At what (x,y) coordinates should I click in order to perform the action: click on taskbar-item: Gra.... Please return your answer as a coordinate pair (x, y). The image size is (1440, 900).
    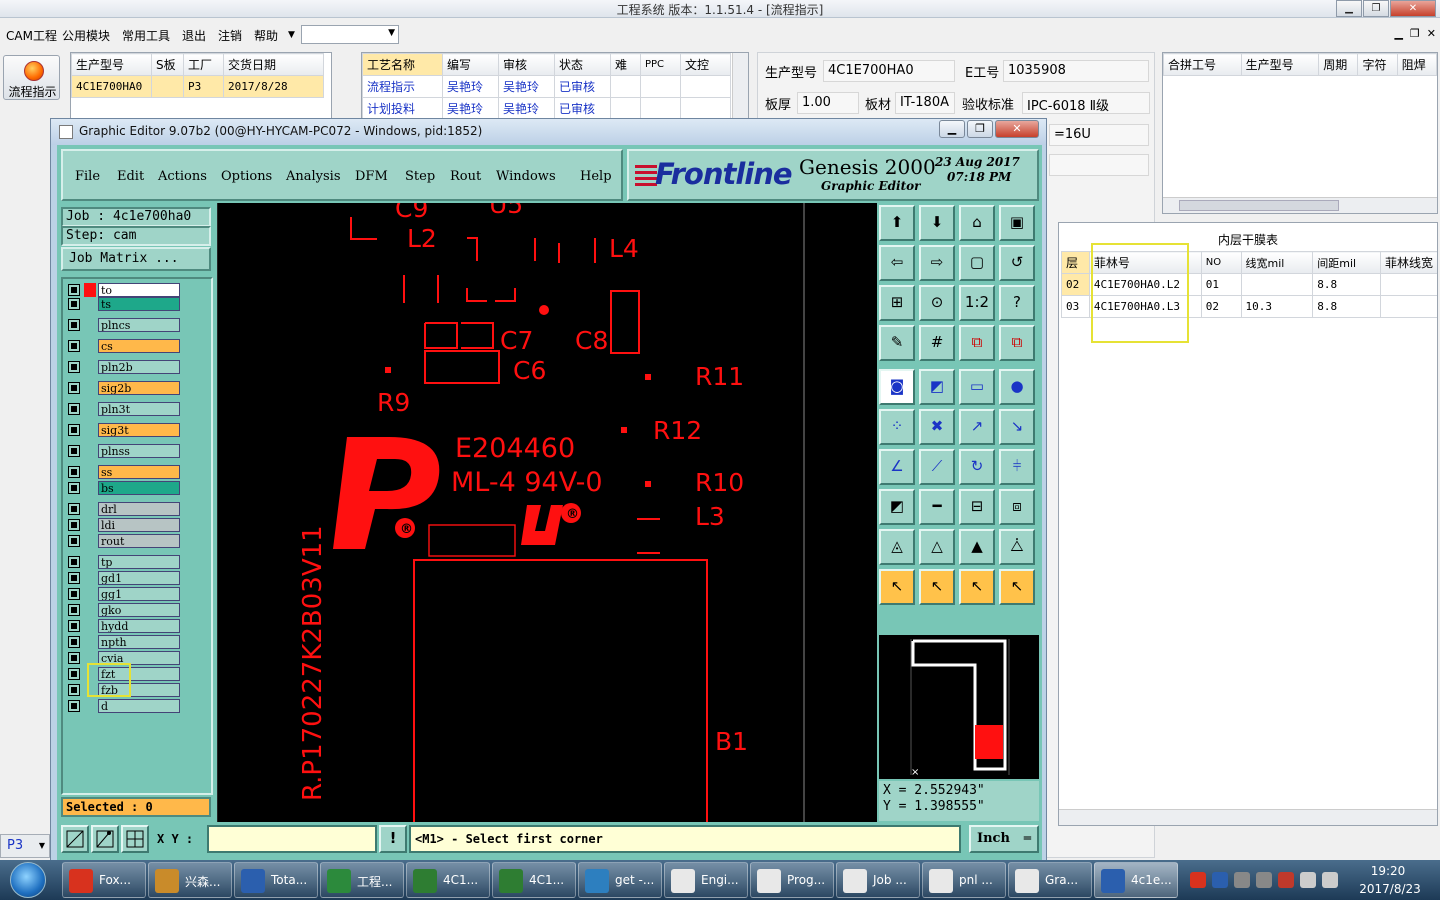
    Looking at the image, I should click on (1050, 880).